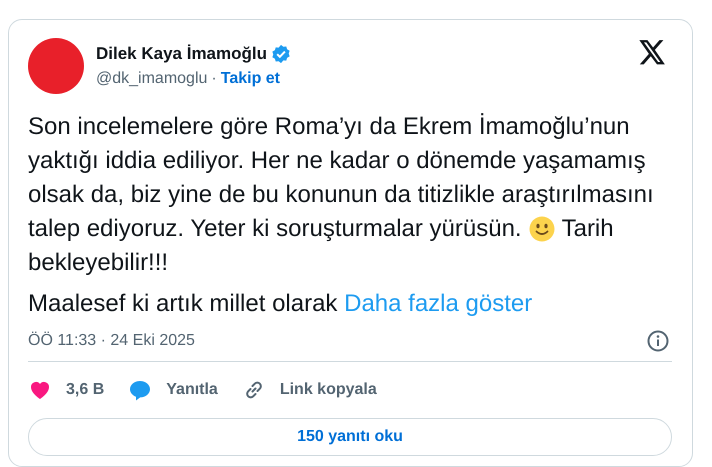 This screenshot has height=467, width=712. I want to click on smiley-icon, so click(541, 229).